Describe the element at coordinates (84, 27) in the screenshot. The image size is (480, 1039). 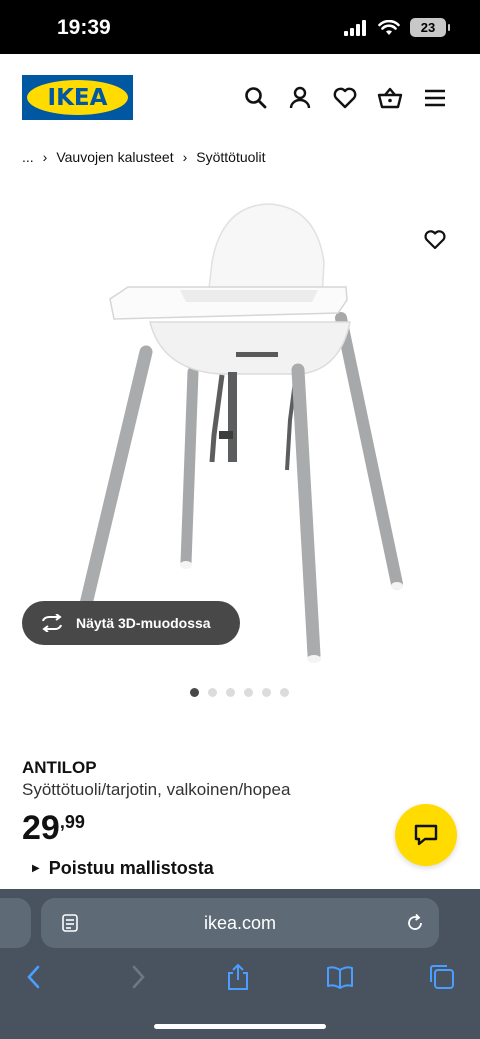
I see `status-time: 19:39` at that location.